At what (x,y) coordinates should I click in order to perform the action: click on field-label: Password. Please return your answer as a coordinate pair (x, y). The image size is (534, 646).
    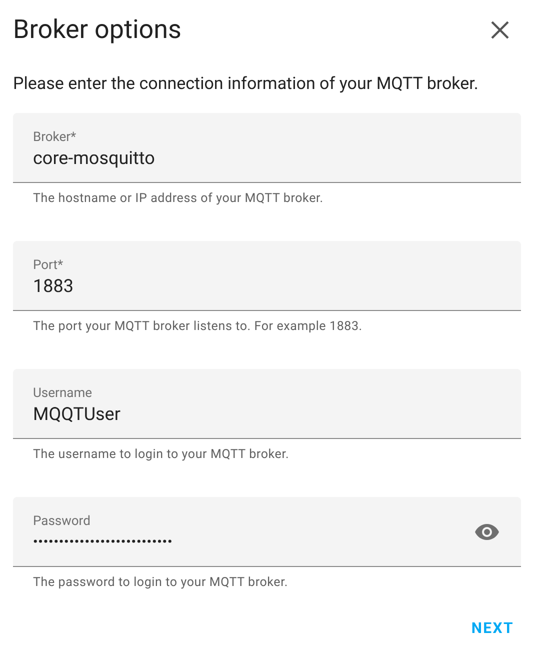
    Looking at the image, I should click on (62, 521).